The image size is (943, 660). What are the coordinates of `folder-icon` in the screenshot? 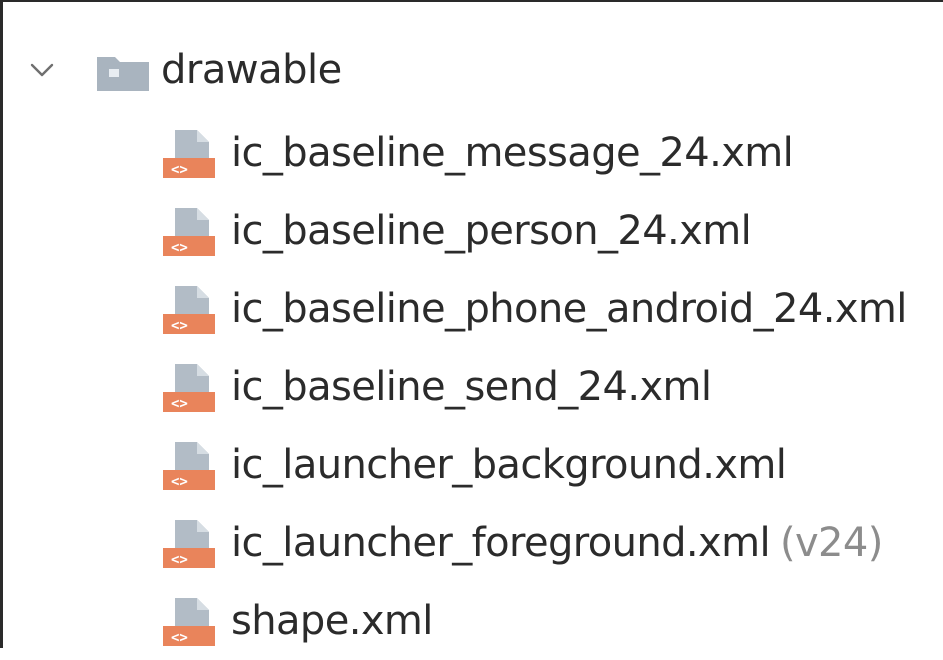 It's located at (123, 74).